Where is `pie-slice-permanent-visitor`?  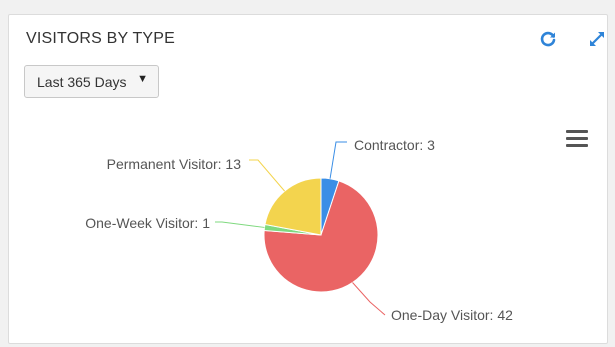 pie-slice-permanent-visitor is located at coordinates (293, 206).